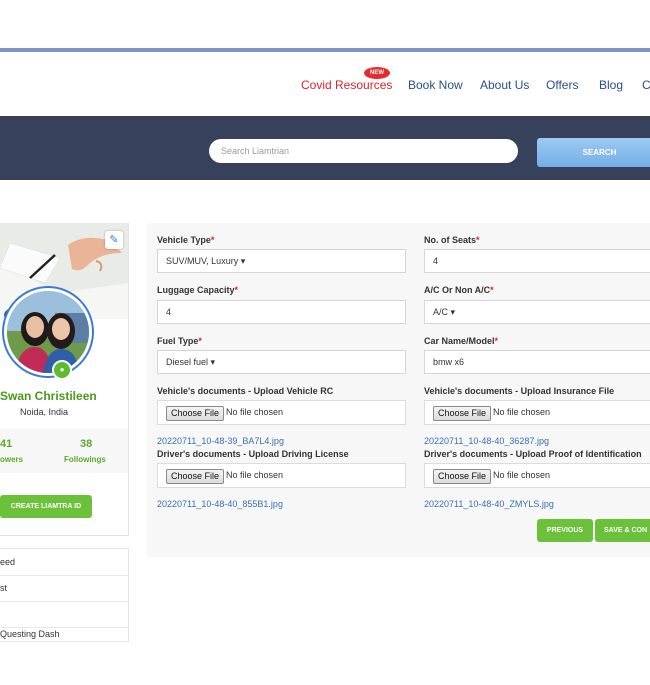 This screenshot has height=685, width=650. Describe the element at coordinates (462, 413) in the screenshot. I see `insurance-choose-file-button: Choose File` at that location.